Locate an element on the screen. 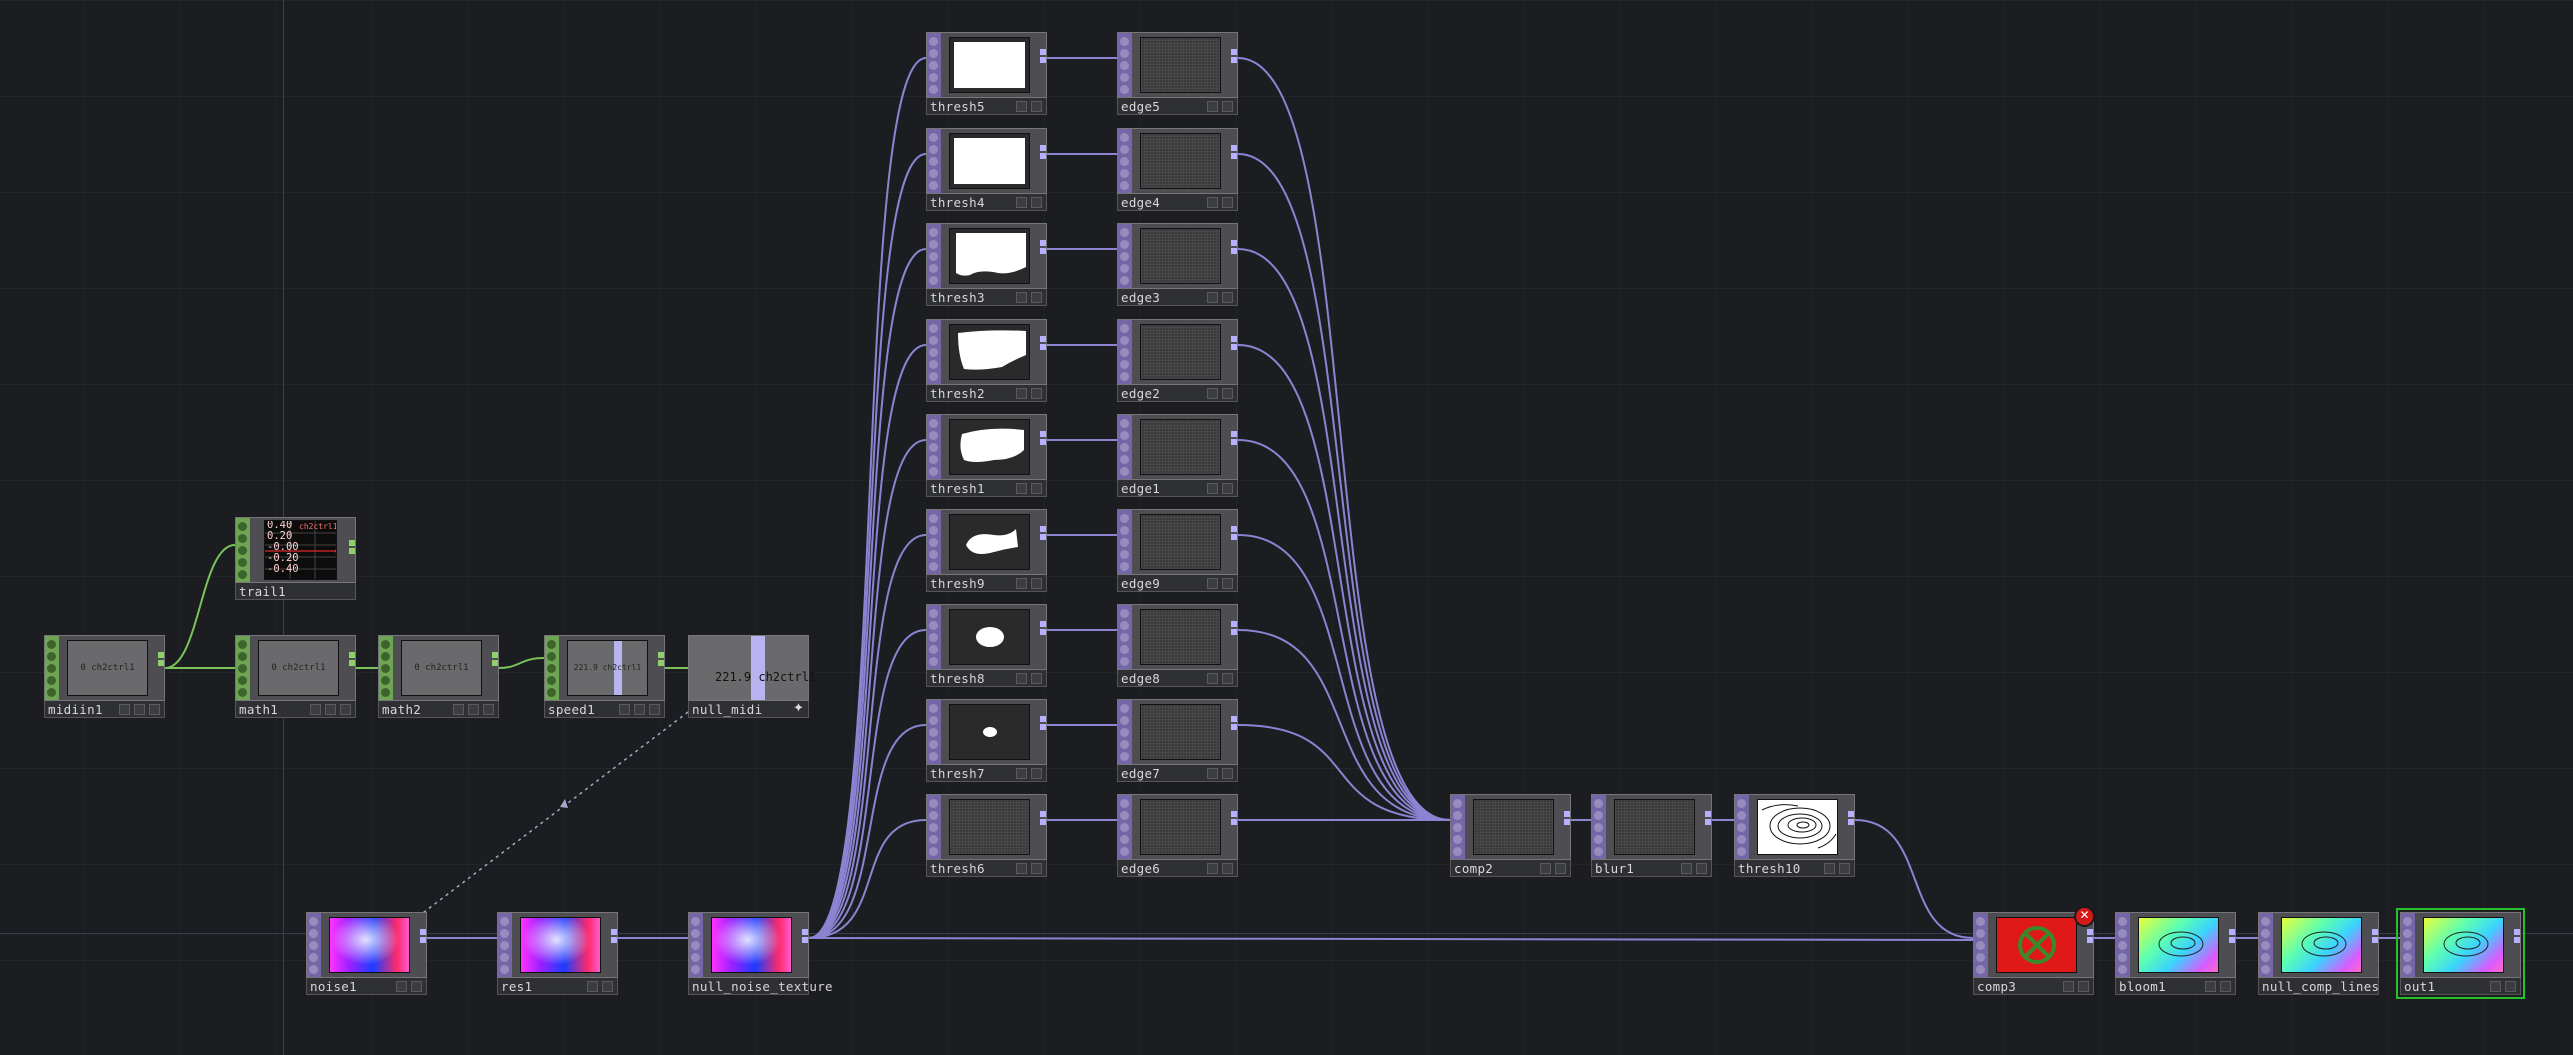 Image resolution: width=2573 pixels, height=1055 pixels. edge9-node: edge9 is located at coordinates (1177, 550).